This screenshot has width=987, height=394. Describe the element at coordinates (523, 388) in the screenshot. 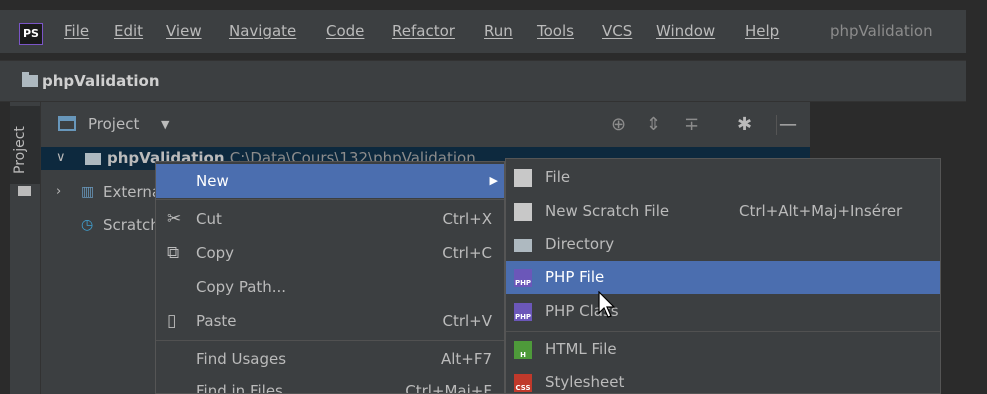

I see `css-badge: CSS` at that location.